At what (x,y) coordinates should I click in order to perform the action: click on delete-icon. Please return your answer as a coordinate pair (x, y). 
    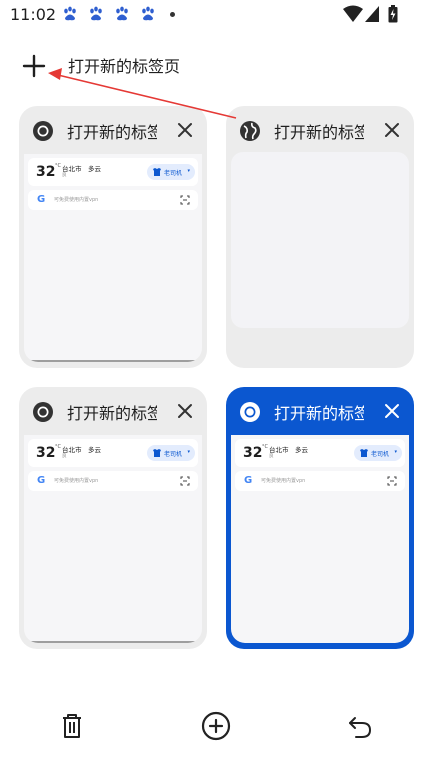
    Looking at the image, I should click on (72, 726).